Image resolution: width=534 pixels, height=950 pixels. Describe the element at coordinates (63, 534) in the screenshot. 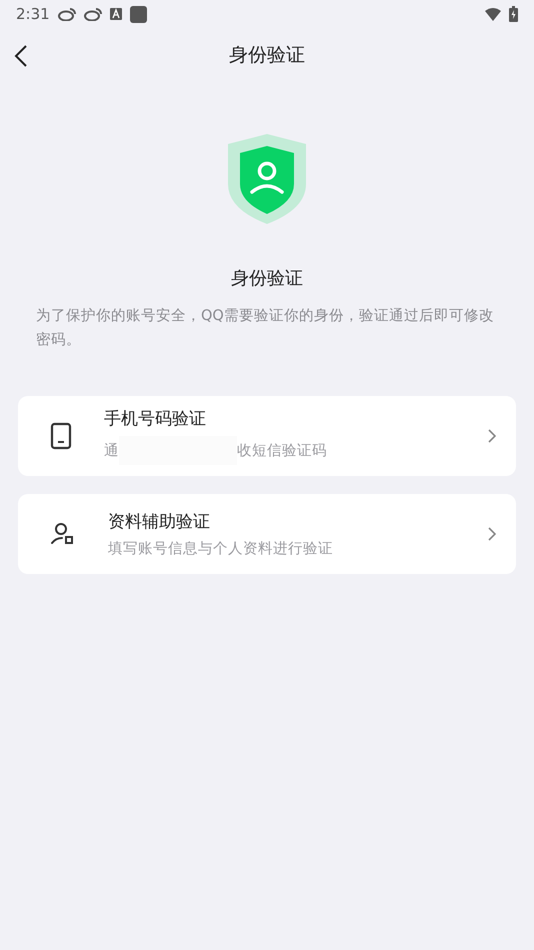

I see `person-icon` at that location.